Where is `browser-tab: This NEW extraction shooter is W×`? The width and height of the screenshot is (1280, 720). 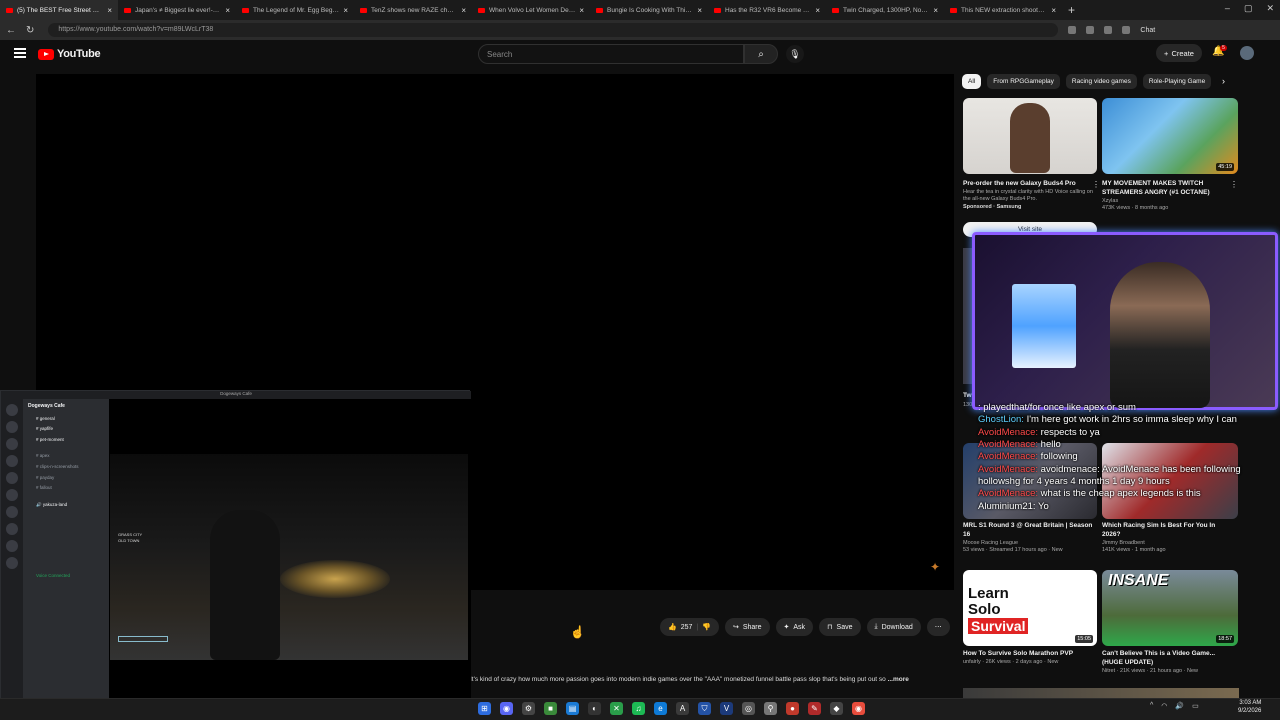 browser-tab: This NEW extraction shooter is W× is located at coordinates (1003, 10).